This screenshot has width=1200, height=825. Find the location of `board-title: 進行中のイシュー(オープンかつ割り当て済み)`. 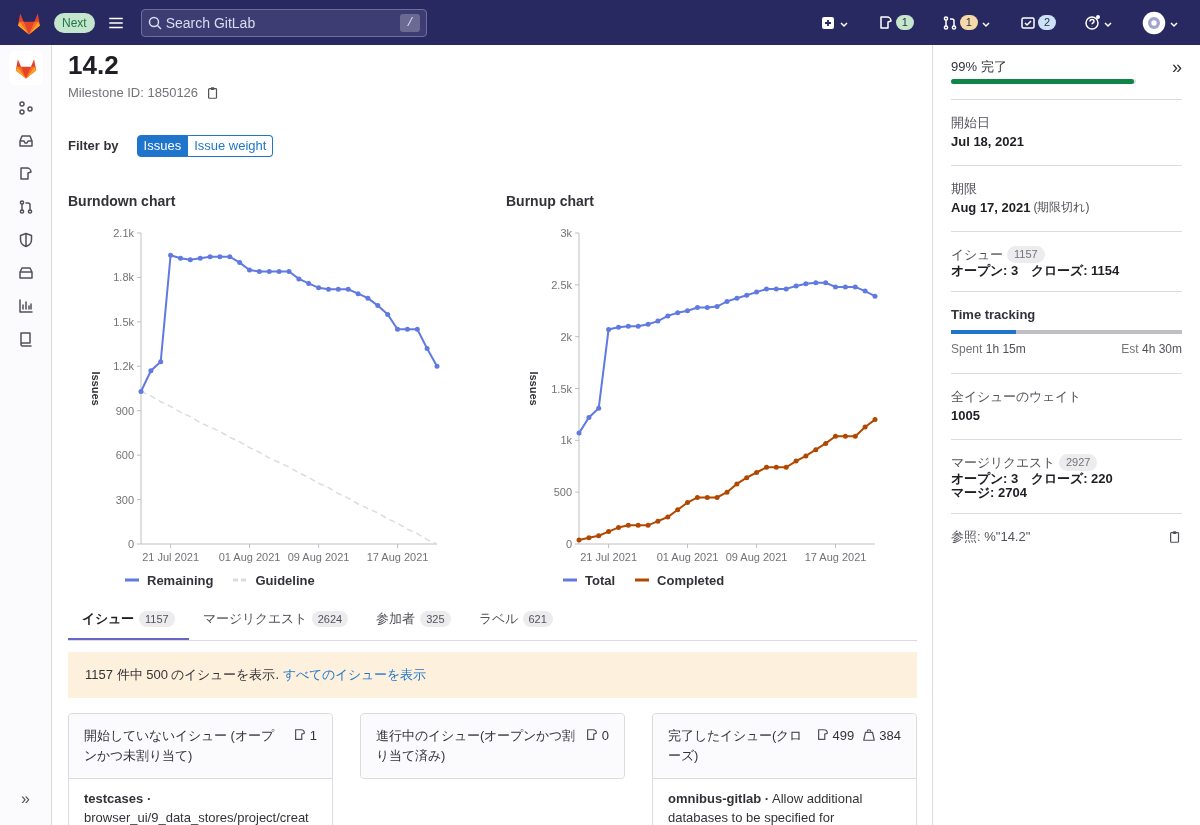

board-title: 進行中のイシュー(オープンかつ割り当て済み) is located at coordinates (476, 746).